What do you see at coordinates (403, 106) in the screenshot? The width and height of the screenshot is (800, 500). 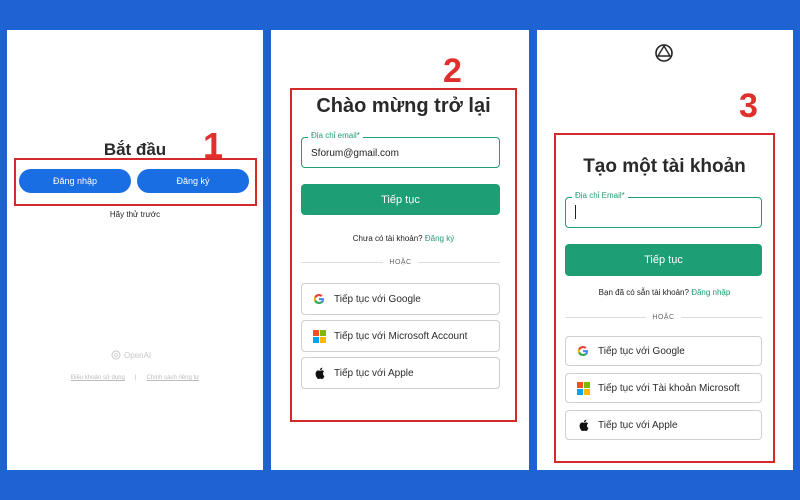 I see `login-title: Chào mừng trở lại` at bounding box center [403, 106].